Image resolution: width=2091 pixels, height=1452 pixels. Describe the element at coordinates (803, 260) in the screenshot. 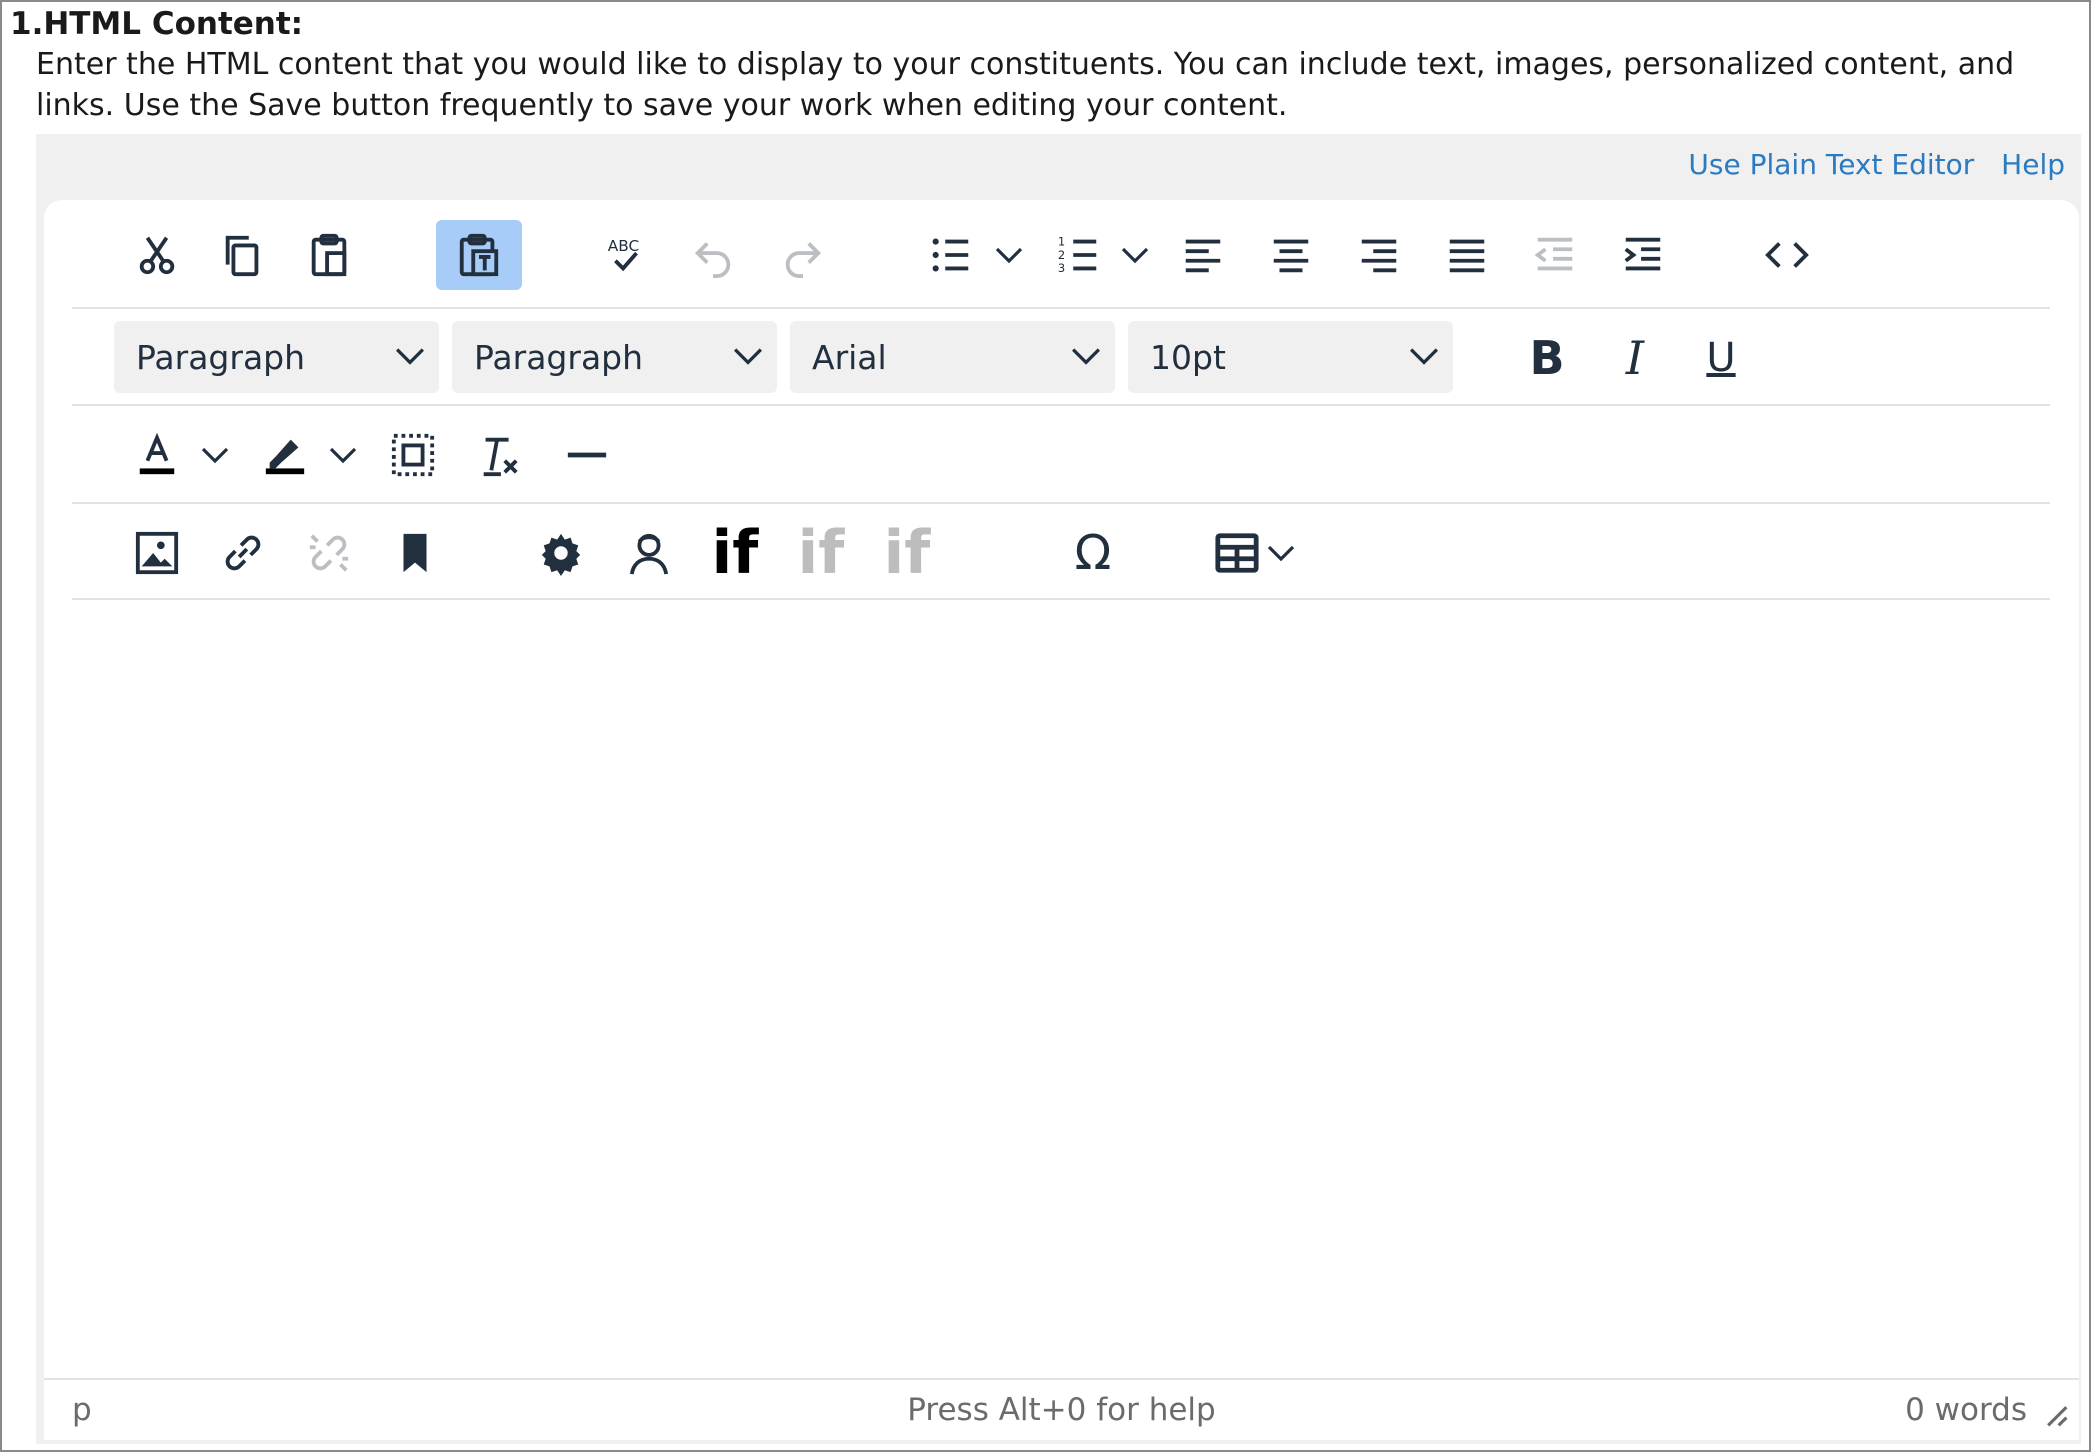

I see `redo-icon` at that location.